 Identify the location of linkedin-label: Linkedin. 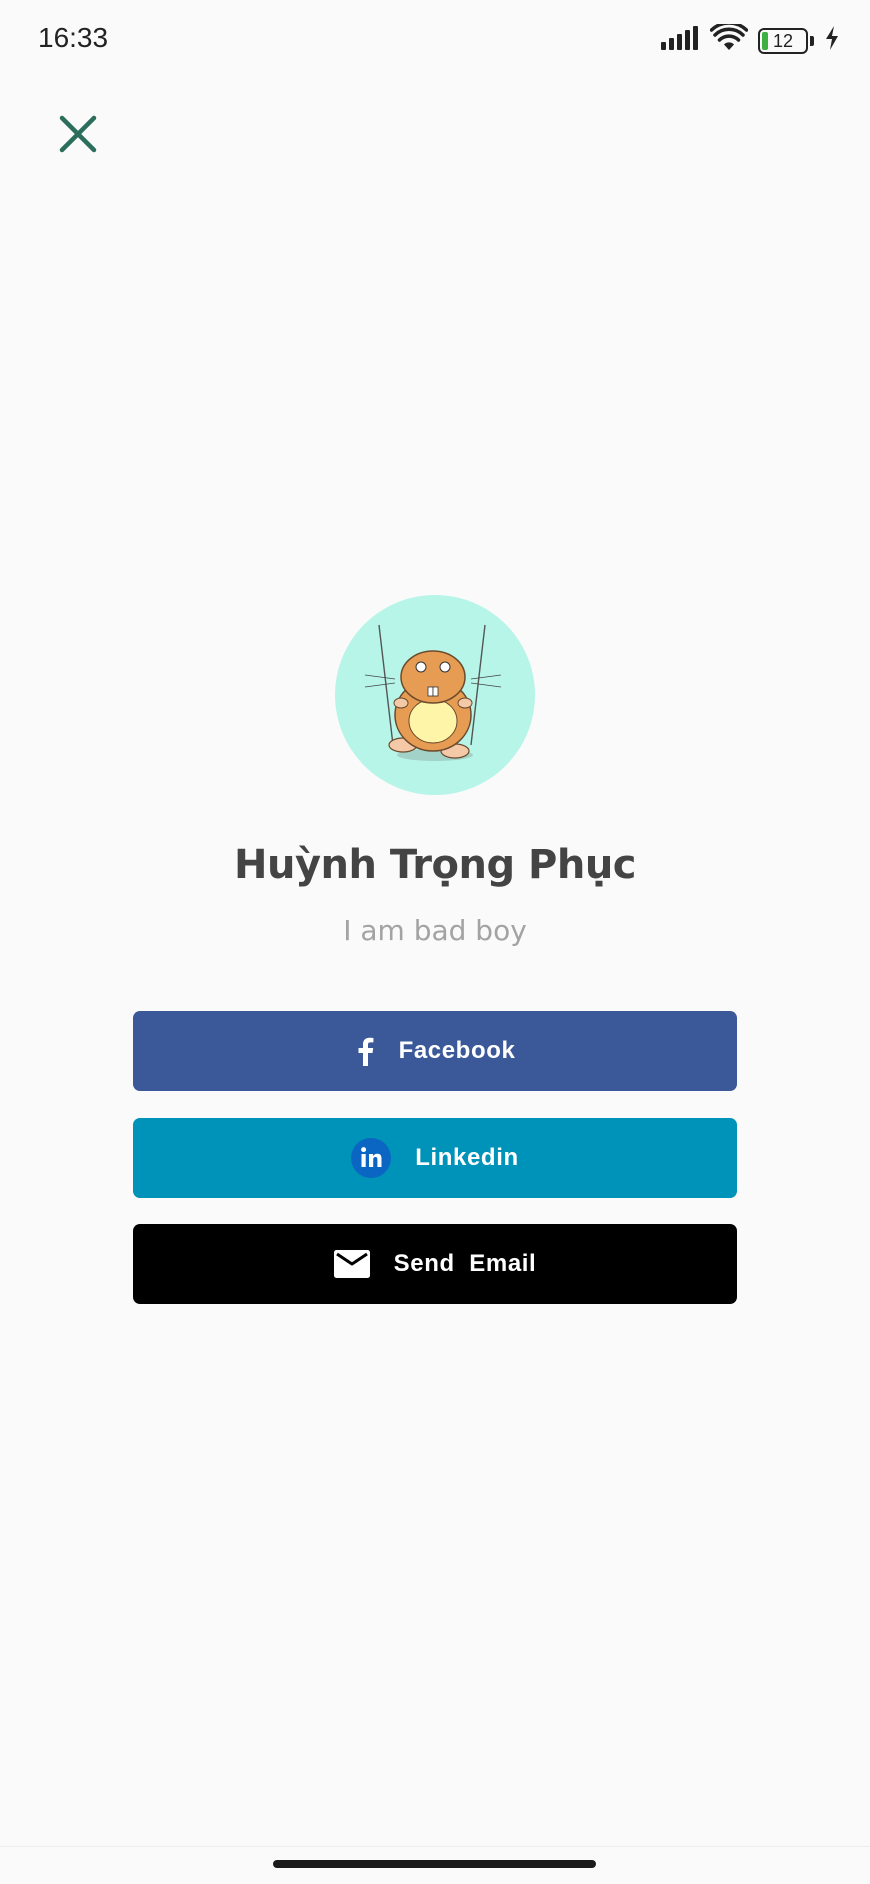
(467, 1157).